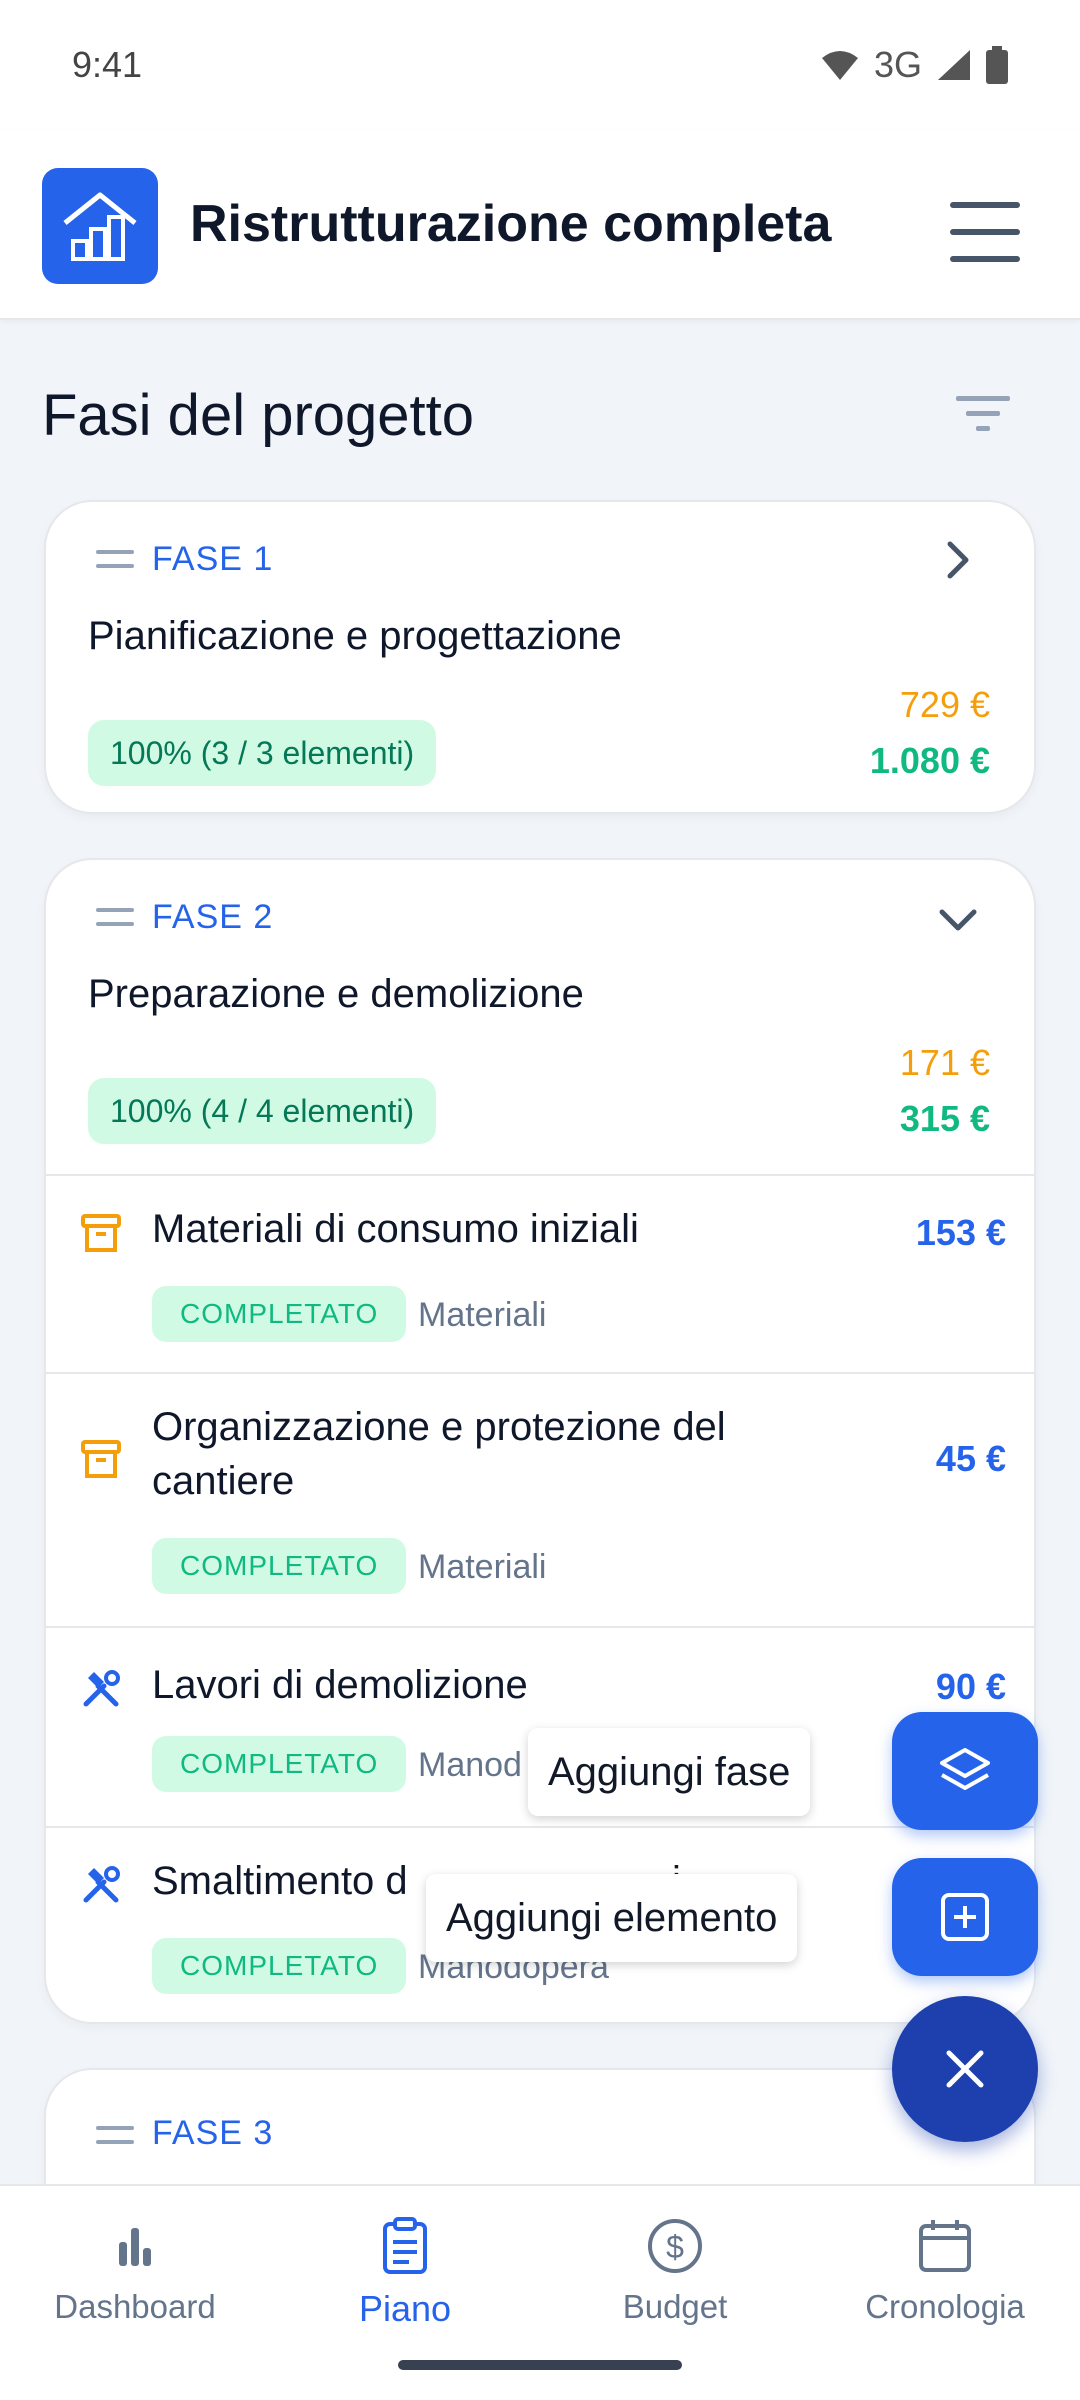  What do you see at coordinates (213, 2133) in the screenshot?
I see `phase-label: FASE 3` at bounding box center [213, 2133].